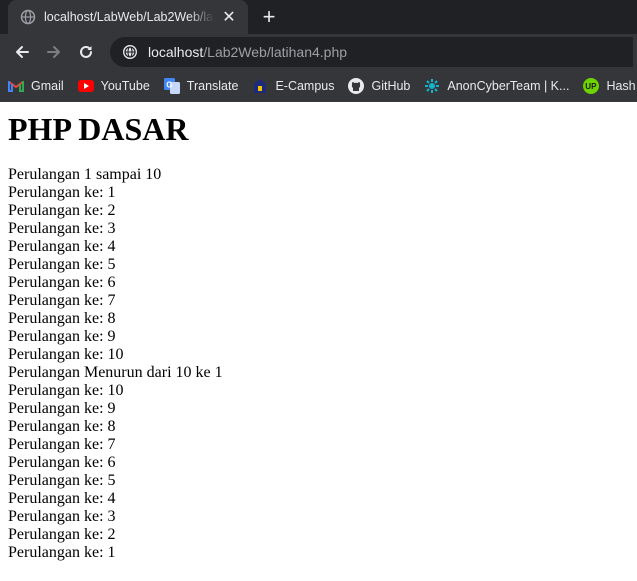 The height and width of the screenshot is (581, 637). I want to click on forward-button, so click(54, 52).